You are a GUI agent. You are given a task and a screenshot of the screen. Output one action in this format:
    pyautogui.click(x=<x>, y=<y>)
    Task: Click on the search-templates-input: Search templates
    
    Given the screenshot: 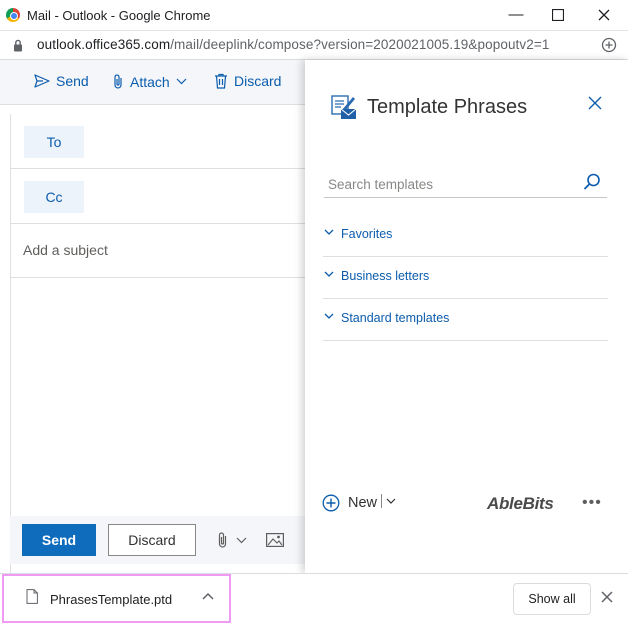 What is the action you would take?
    pyautogui.click(x=465, y=184)
    